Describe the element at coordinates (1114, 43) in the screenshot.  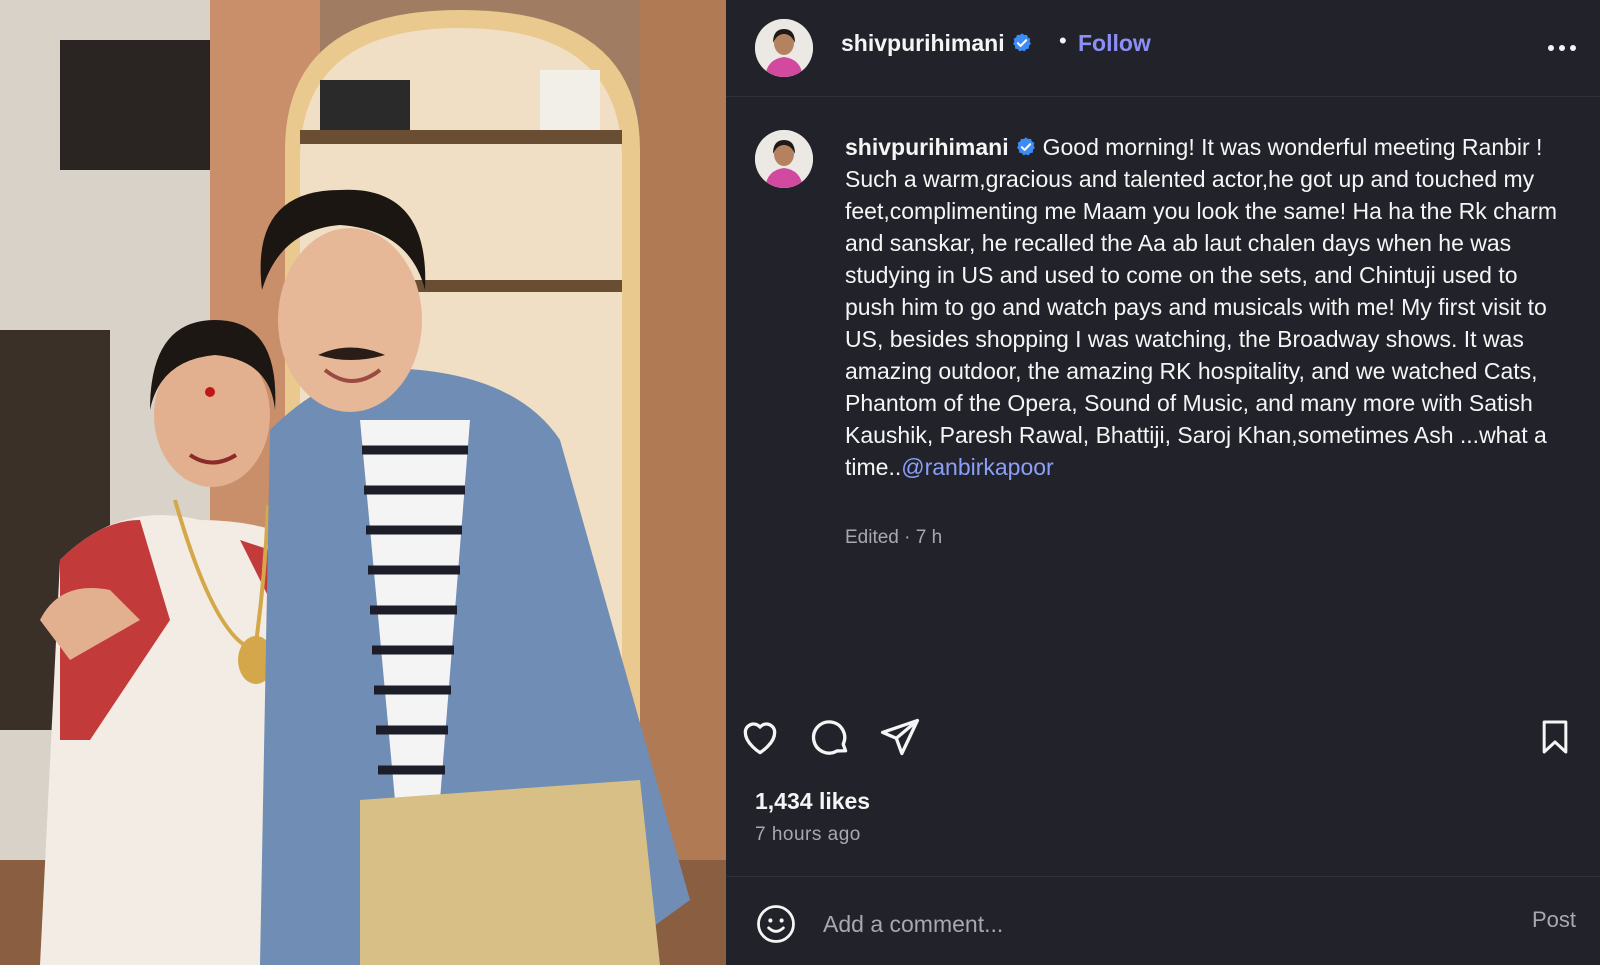
I see `follow-button: Follow` at that location.